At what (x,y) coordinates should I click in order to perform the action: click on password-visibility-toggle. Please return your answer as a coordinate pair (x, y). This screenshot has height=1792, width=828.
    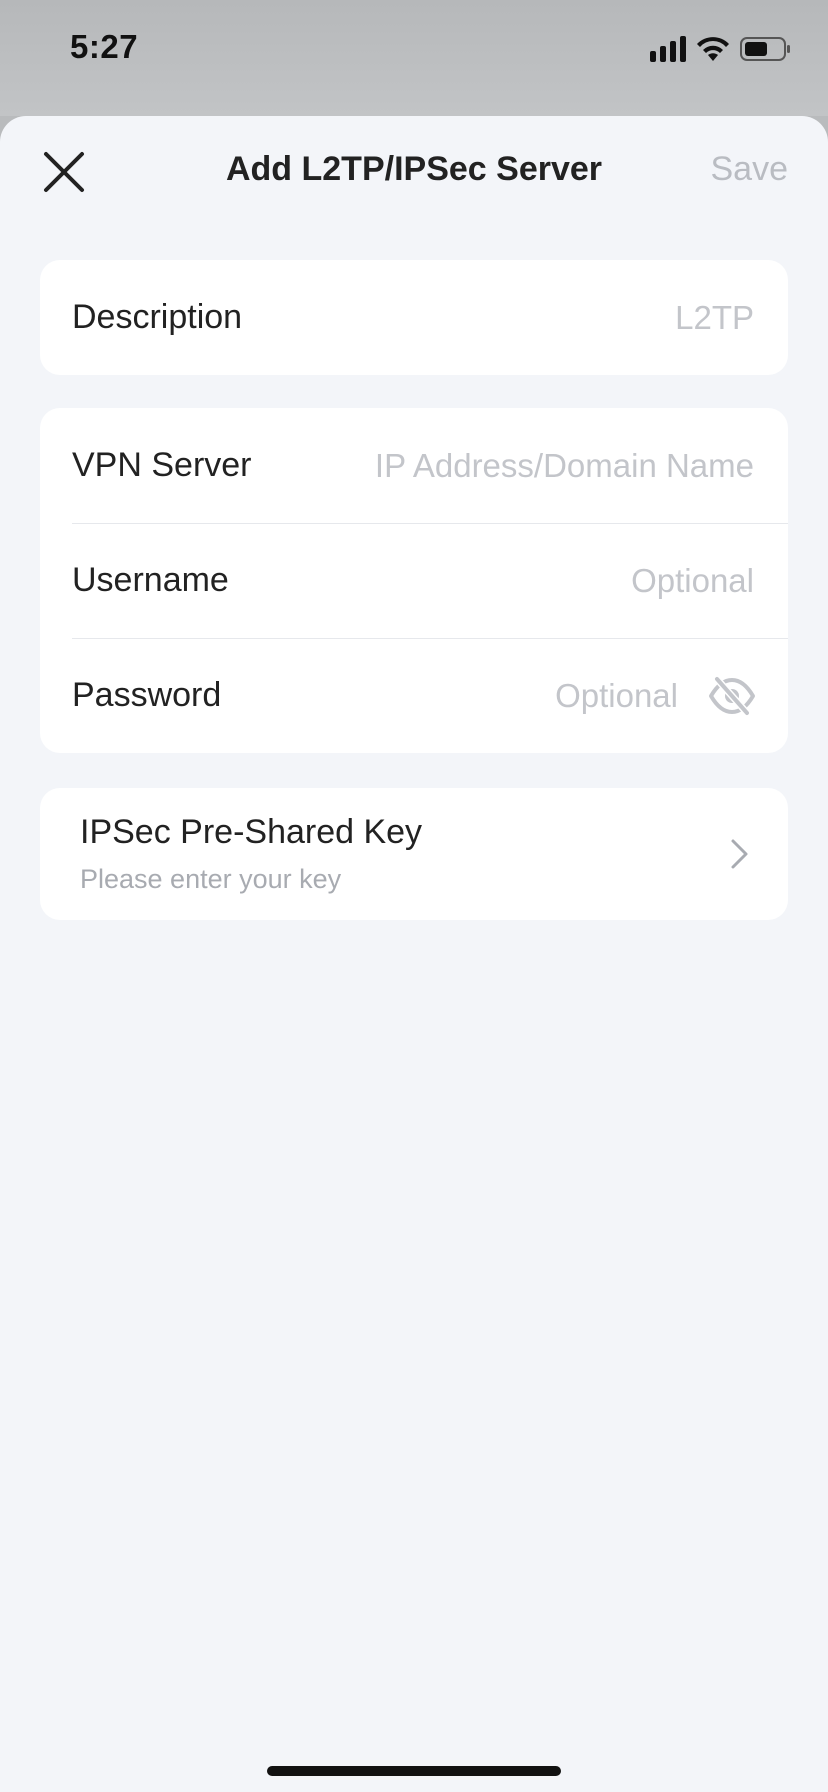
    Looking at the image, I should click on (732, 695).